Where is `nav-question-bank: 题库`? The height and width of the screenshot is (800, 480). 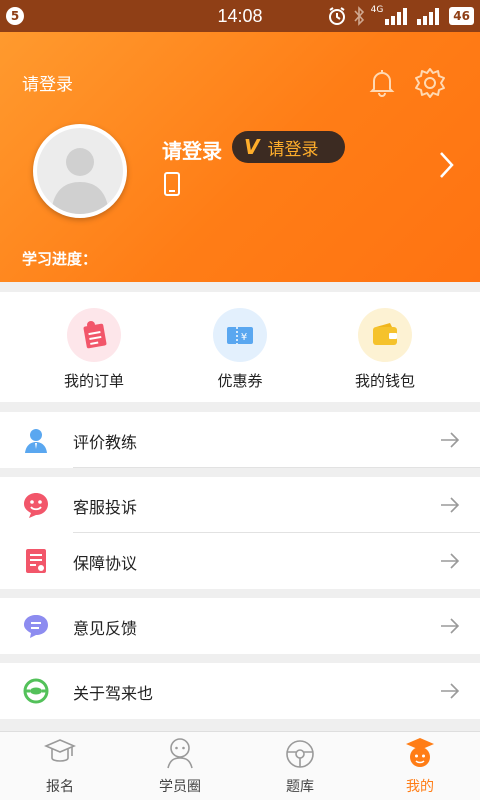
nav-question-bank: 题库 is located at coordinates (300, 766).